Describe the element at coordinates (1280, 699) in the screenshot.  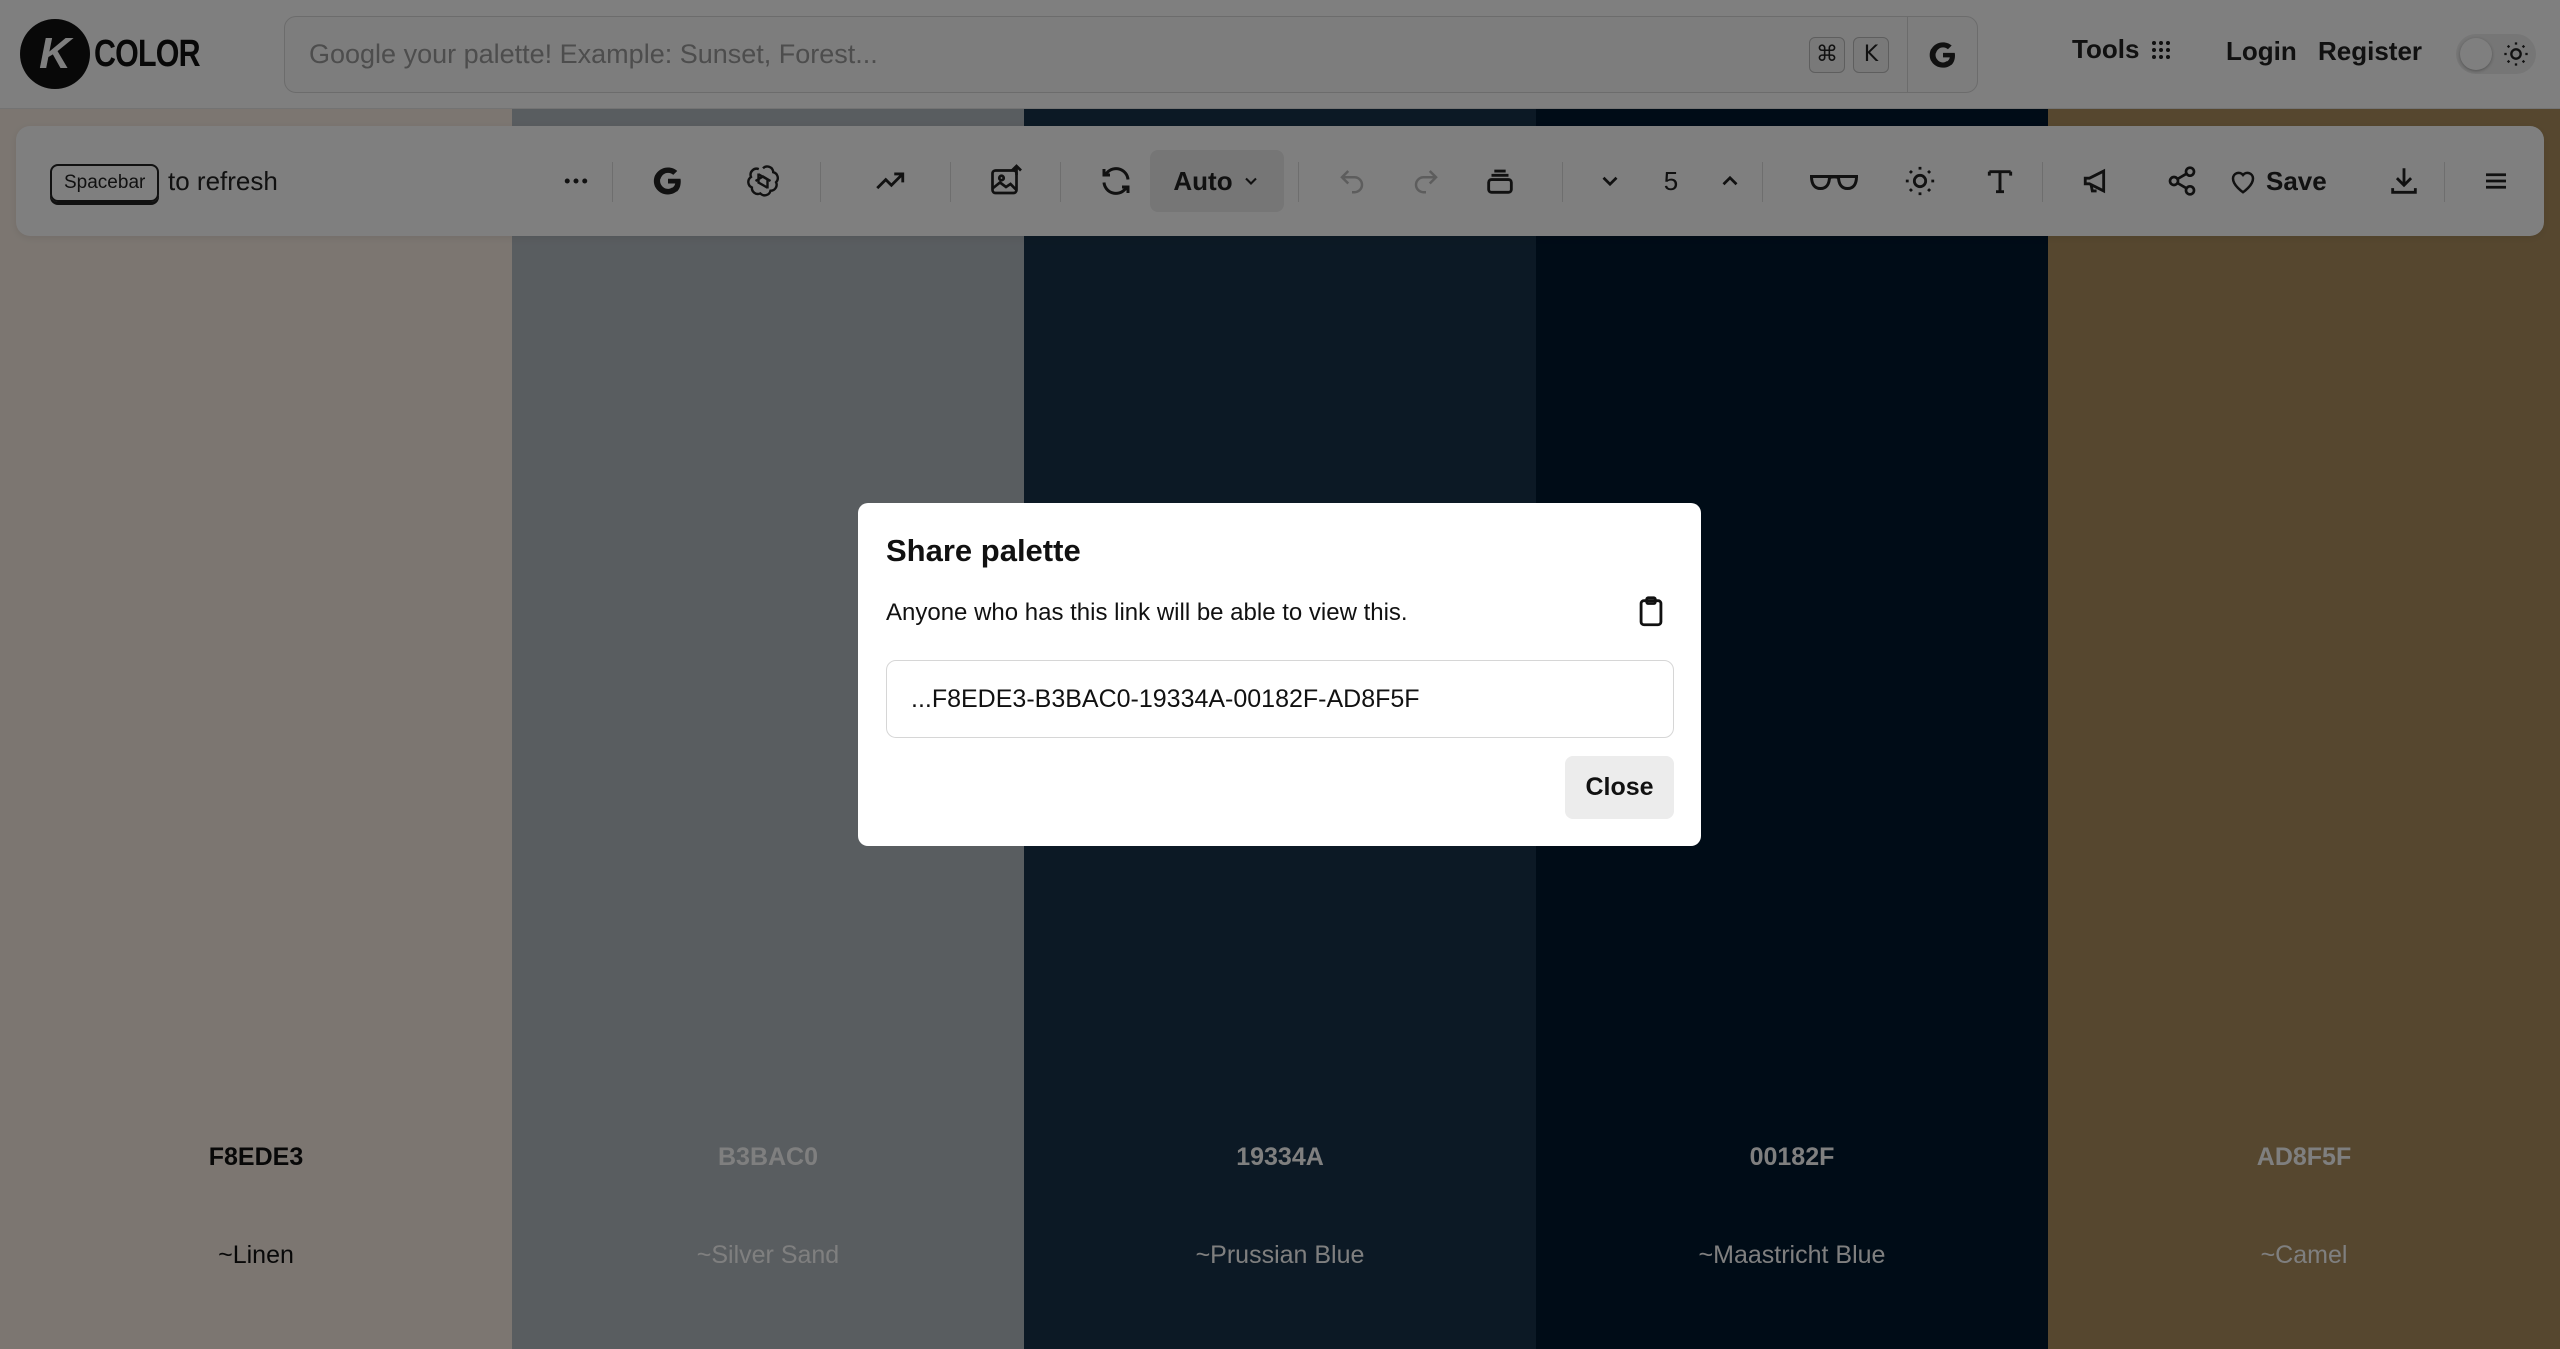
I see `share-link-field: ...F8EDE3-B3BAC0-19334A-00182F-AD8F5F` at that location.